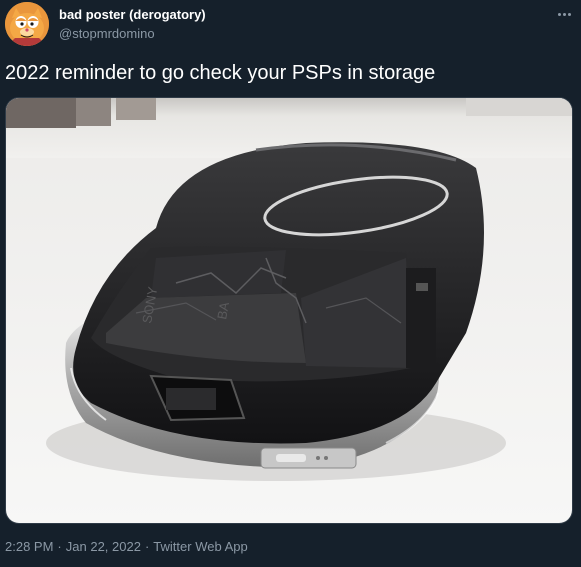 The image size is (581, 567). What do you see at coordinates (29, 546) in the screenshot?
I see `tweet-time: 2:28 PM` at bounding box center [29, 546].